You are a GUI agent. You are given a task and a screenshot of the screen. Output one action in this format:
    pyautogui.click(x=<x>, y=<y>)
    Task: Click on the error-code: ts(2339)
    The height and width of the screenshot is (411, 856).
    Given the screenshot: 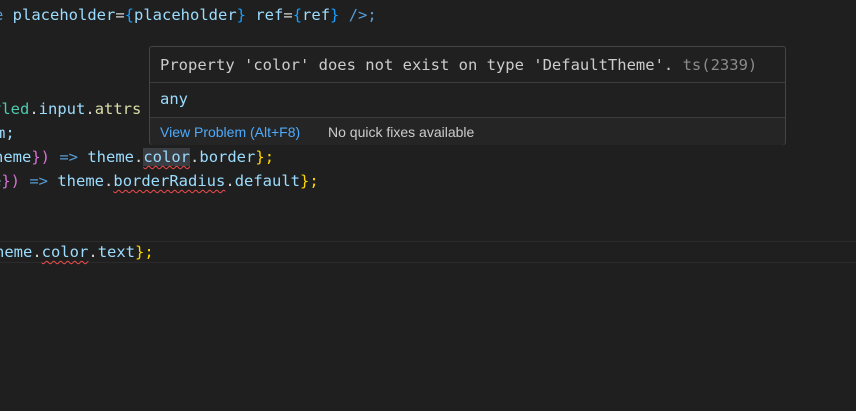 What is the action you would take?
    pyautogui.click(x=720, y=65)
    